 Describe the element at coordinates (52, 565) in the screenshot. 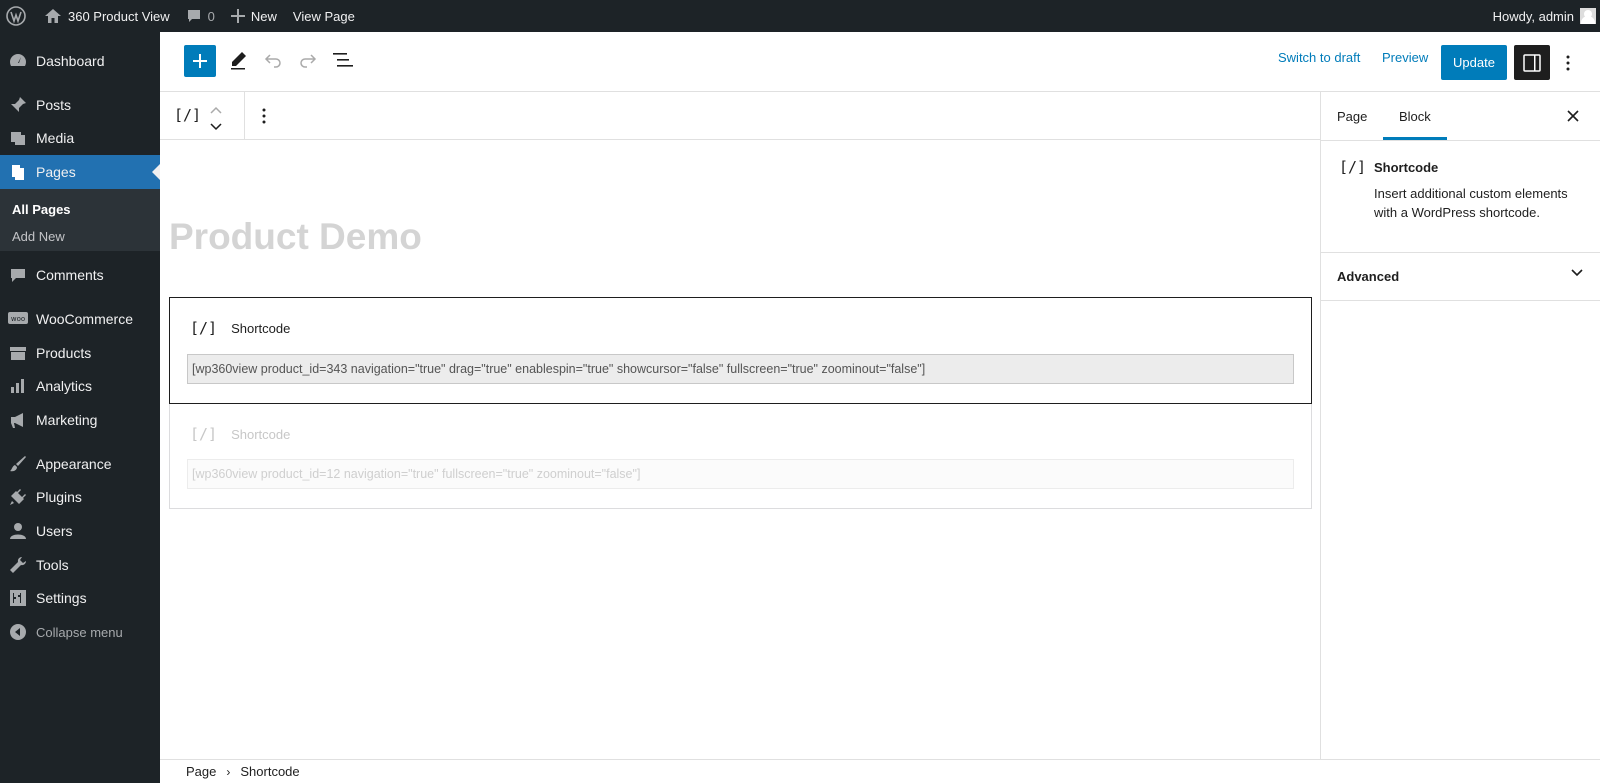

I see `sidebar-item-label: Tools` at that location.